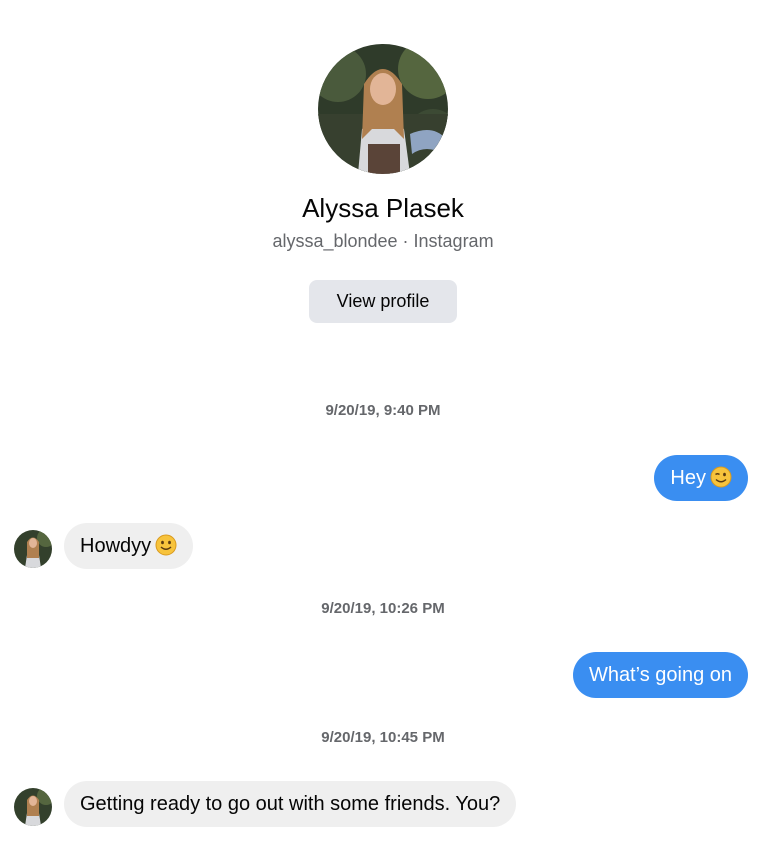  I want to click on outgoing-message: What’s going on, so click(660, 675).